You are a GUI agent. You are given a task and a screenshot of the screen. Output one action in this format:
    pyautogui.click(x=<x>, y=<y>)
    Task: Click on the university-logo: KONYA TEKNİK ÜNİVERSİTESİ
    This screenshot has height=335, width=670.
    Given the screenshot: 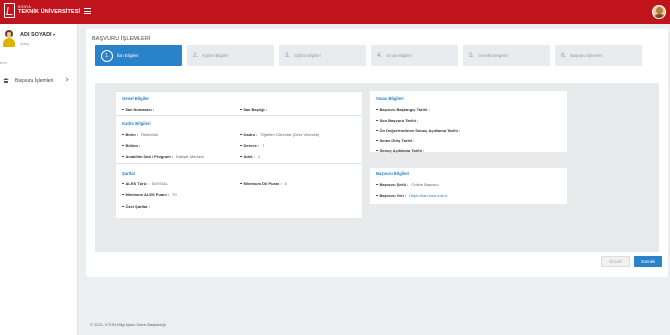 What is the action you would take?
    pyautogui.click(x=42, y=10)
    